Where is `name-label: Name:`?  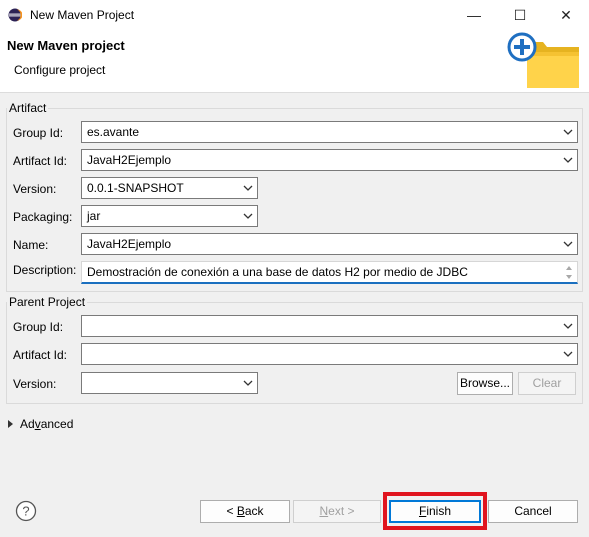 name-label: Name: is located at coordinates (31, 245).